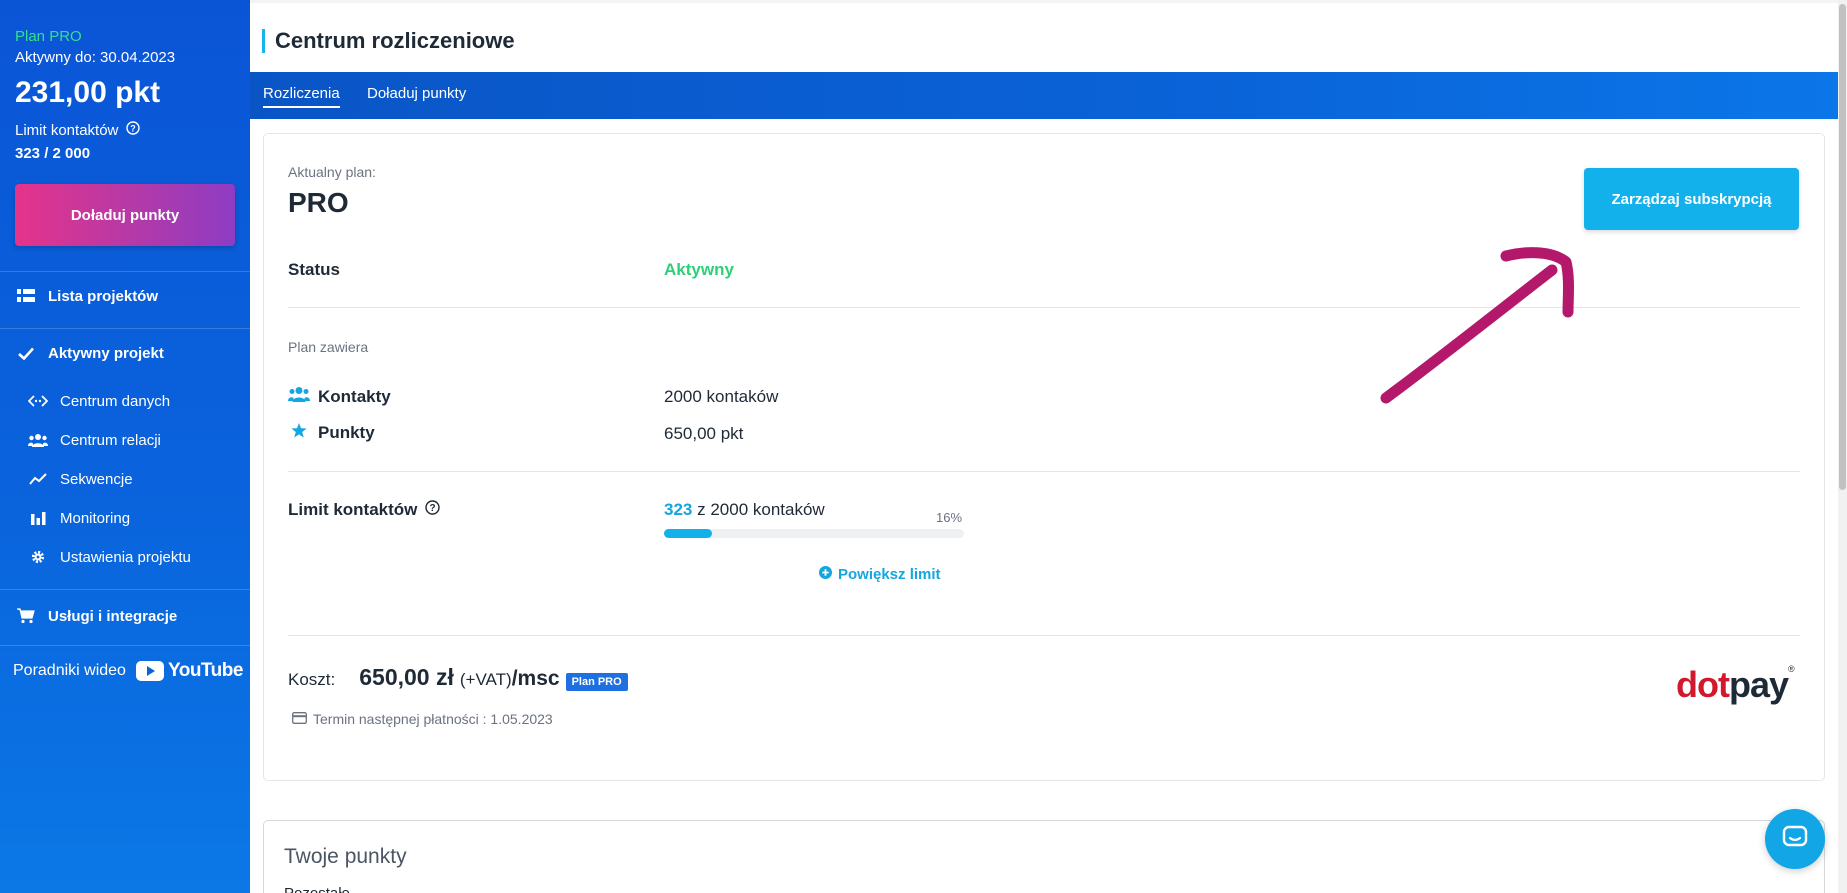 This screenshot has width=1847, height=893. What do you see at coordinates (26, 616) in the screenshot?
I see `cart-icon` at bounding box center [26, 616].